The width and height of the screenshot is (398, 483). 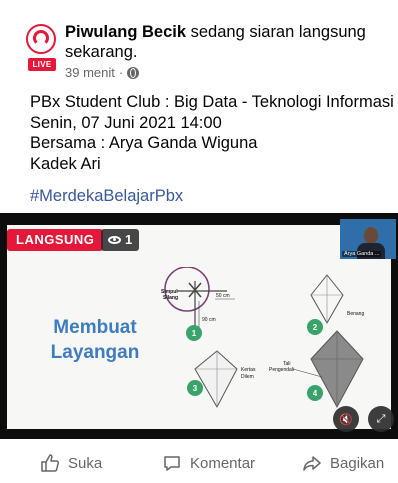 What do you see at coordinates (41, 39) in the screenshot?
I see `page-avatar` at bounding box center [41, 39].